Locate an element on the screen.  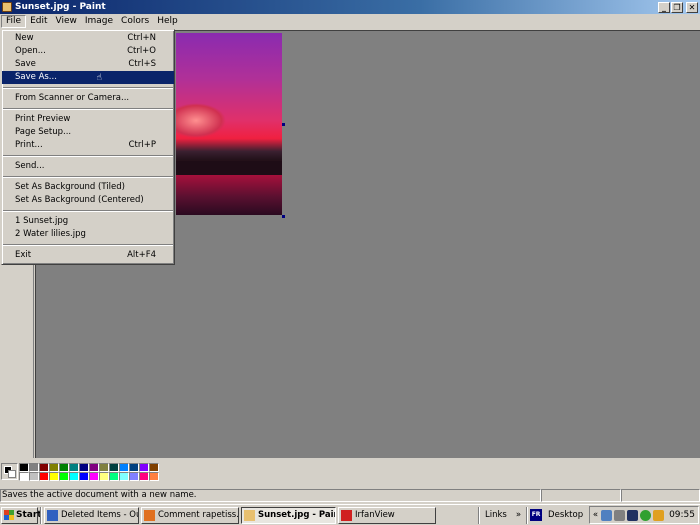
paint-app-icon is located at coordinates (7, 7).